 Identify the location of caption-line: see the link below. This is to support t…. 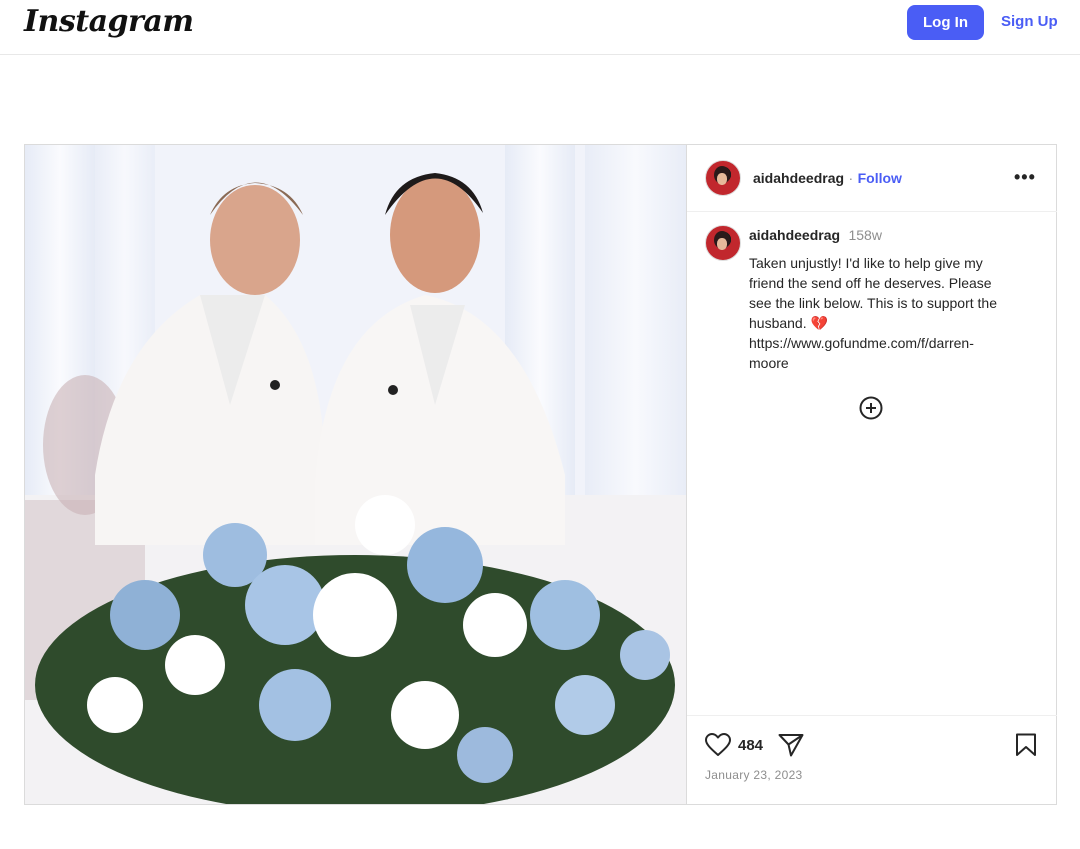
(873, 303).